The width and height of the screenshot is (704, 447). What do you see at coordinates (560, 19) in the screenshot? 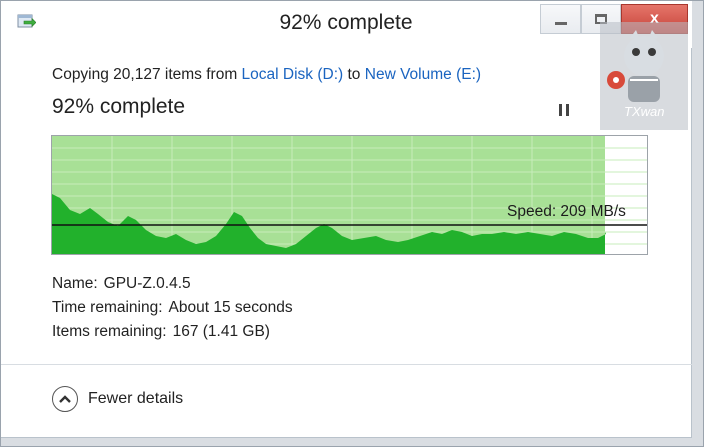
I see `minimize-button` at bounding box center [560, 19].